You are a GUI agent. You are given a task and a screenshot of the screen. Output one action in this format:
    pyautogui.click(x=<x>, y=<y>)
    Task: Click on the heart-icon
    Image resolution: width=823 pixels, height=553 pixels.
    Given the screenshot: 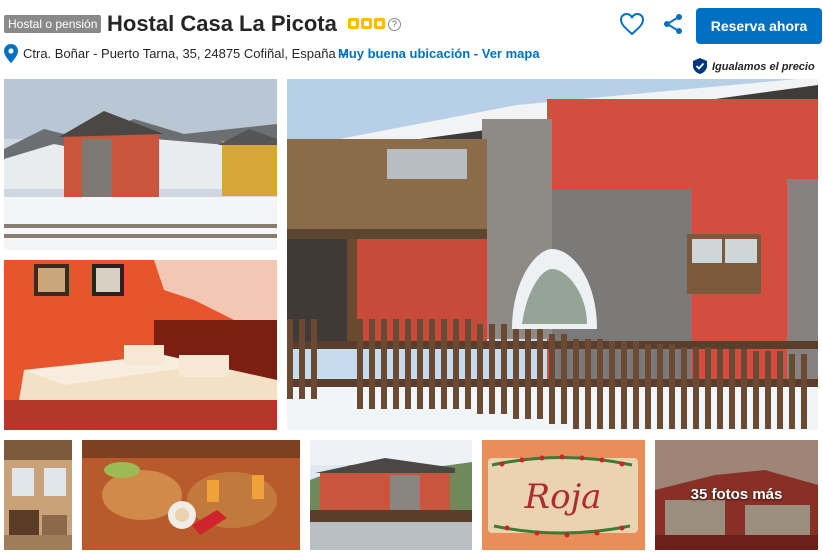 What is the action you would take?
    pyautogui.click(x=632, y=24)
    